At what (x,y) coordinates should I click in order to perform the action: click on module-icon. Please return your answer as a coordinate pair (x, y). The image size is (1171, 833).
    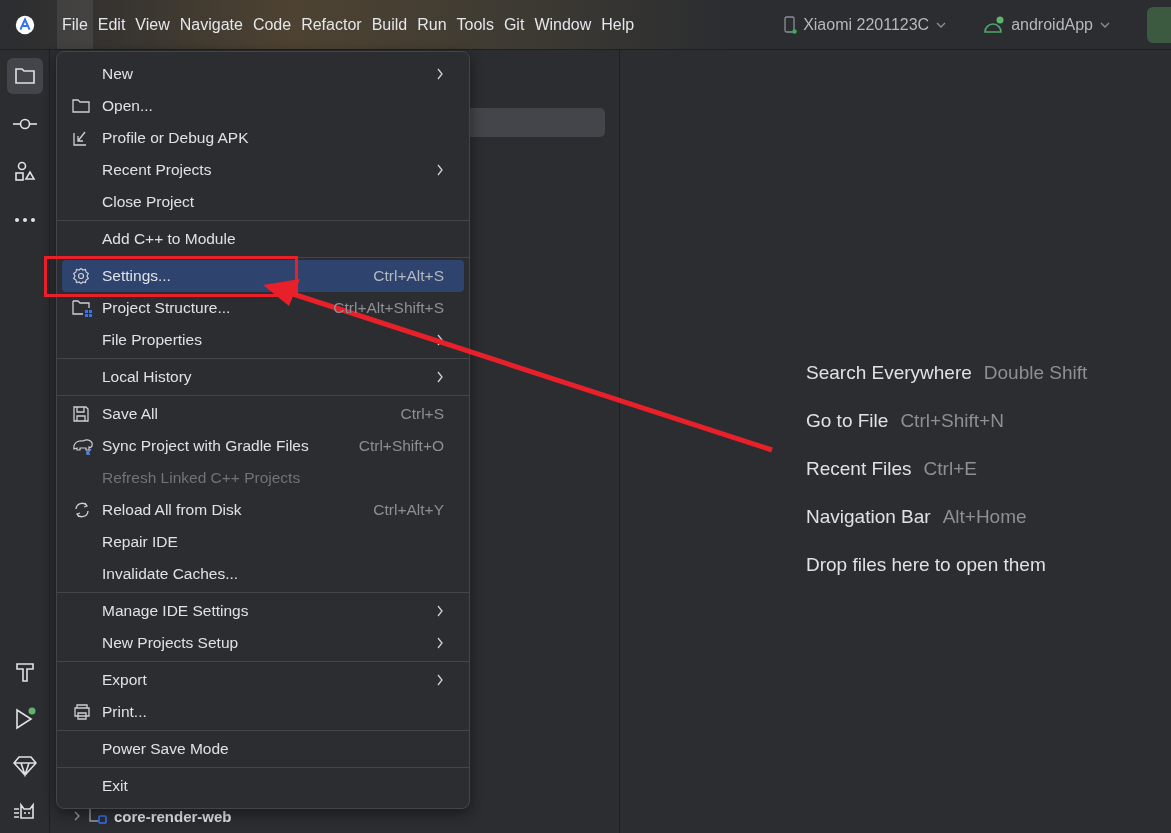
    Looking at the image, I should click on (98, 816).